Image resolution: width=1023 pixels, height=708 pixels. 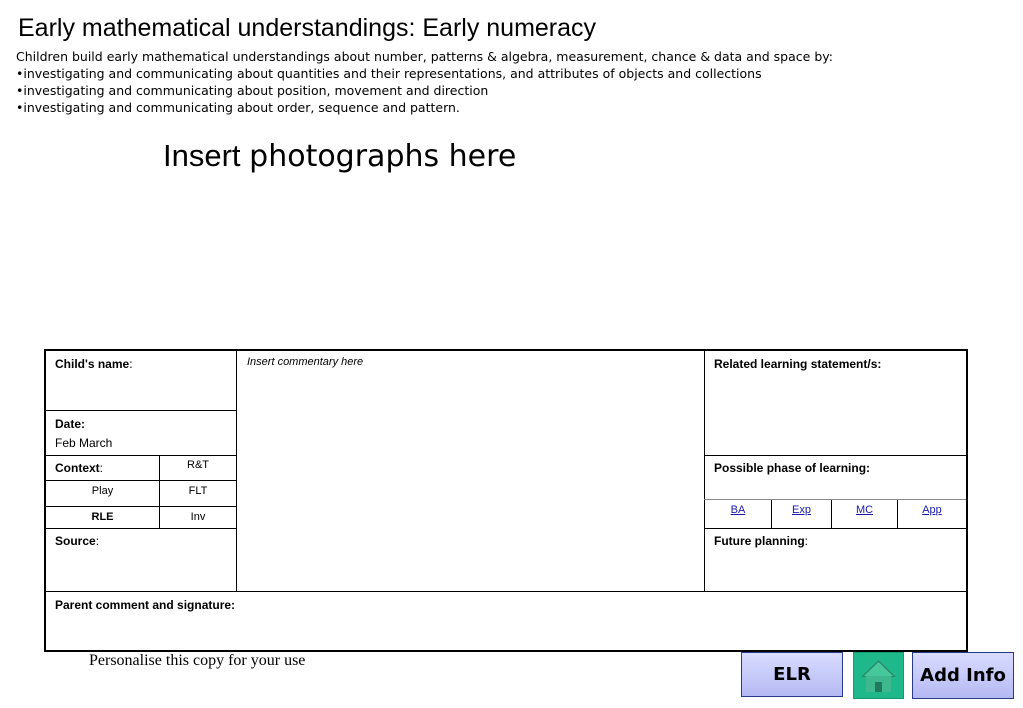 I want to click on date-label: Date:, so click(x=70, y=424).